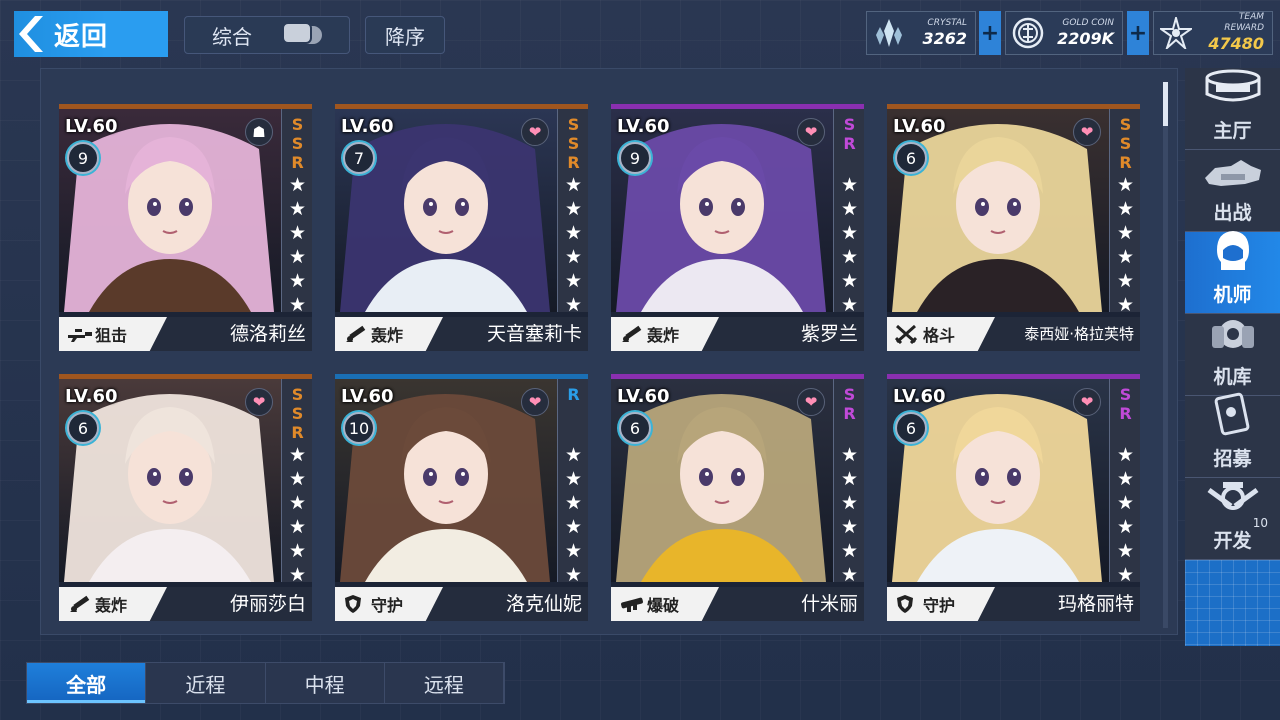 The image size is (1280, 720). I want to click on pilot-card: LV.60 6 ❤ SR ★ ★ ★ ★ ★ ★ 守护 玛格丽特, so click(1013, 497).